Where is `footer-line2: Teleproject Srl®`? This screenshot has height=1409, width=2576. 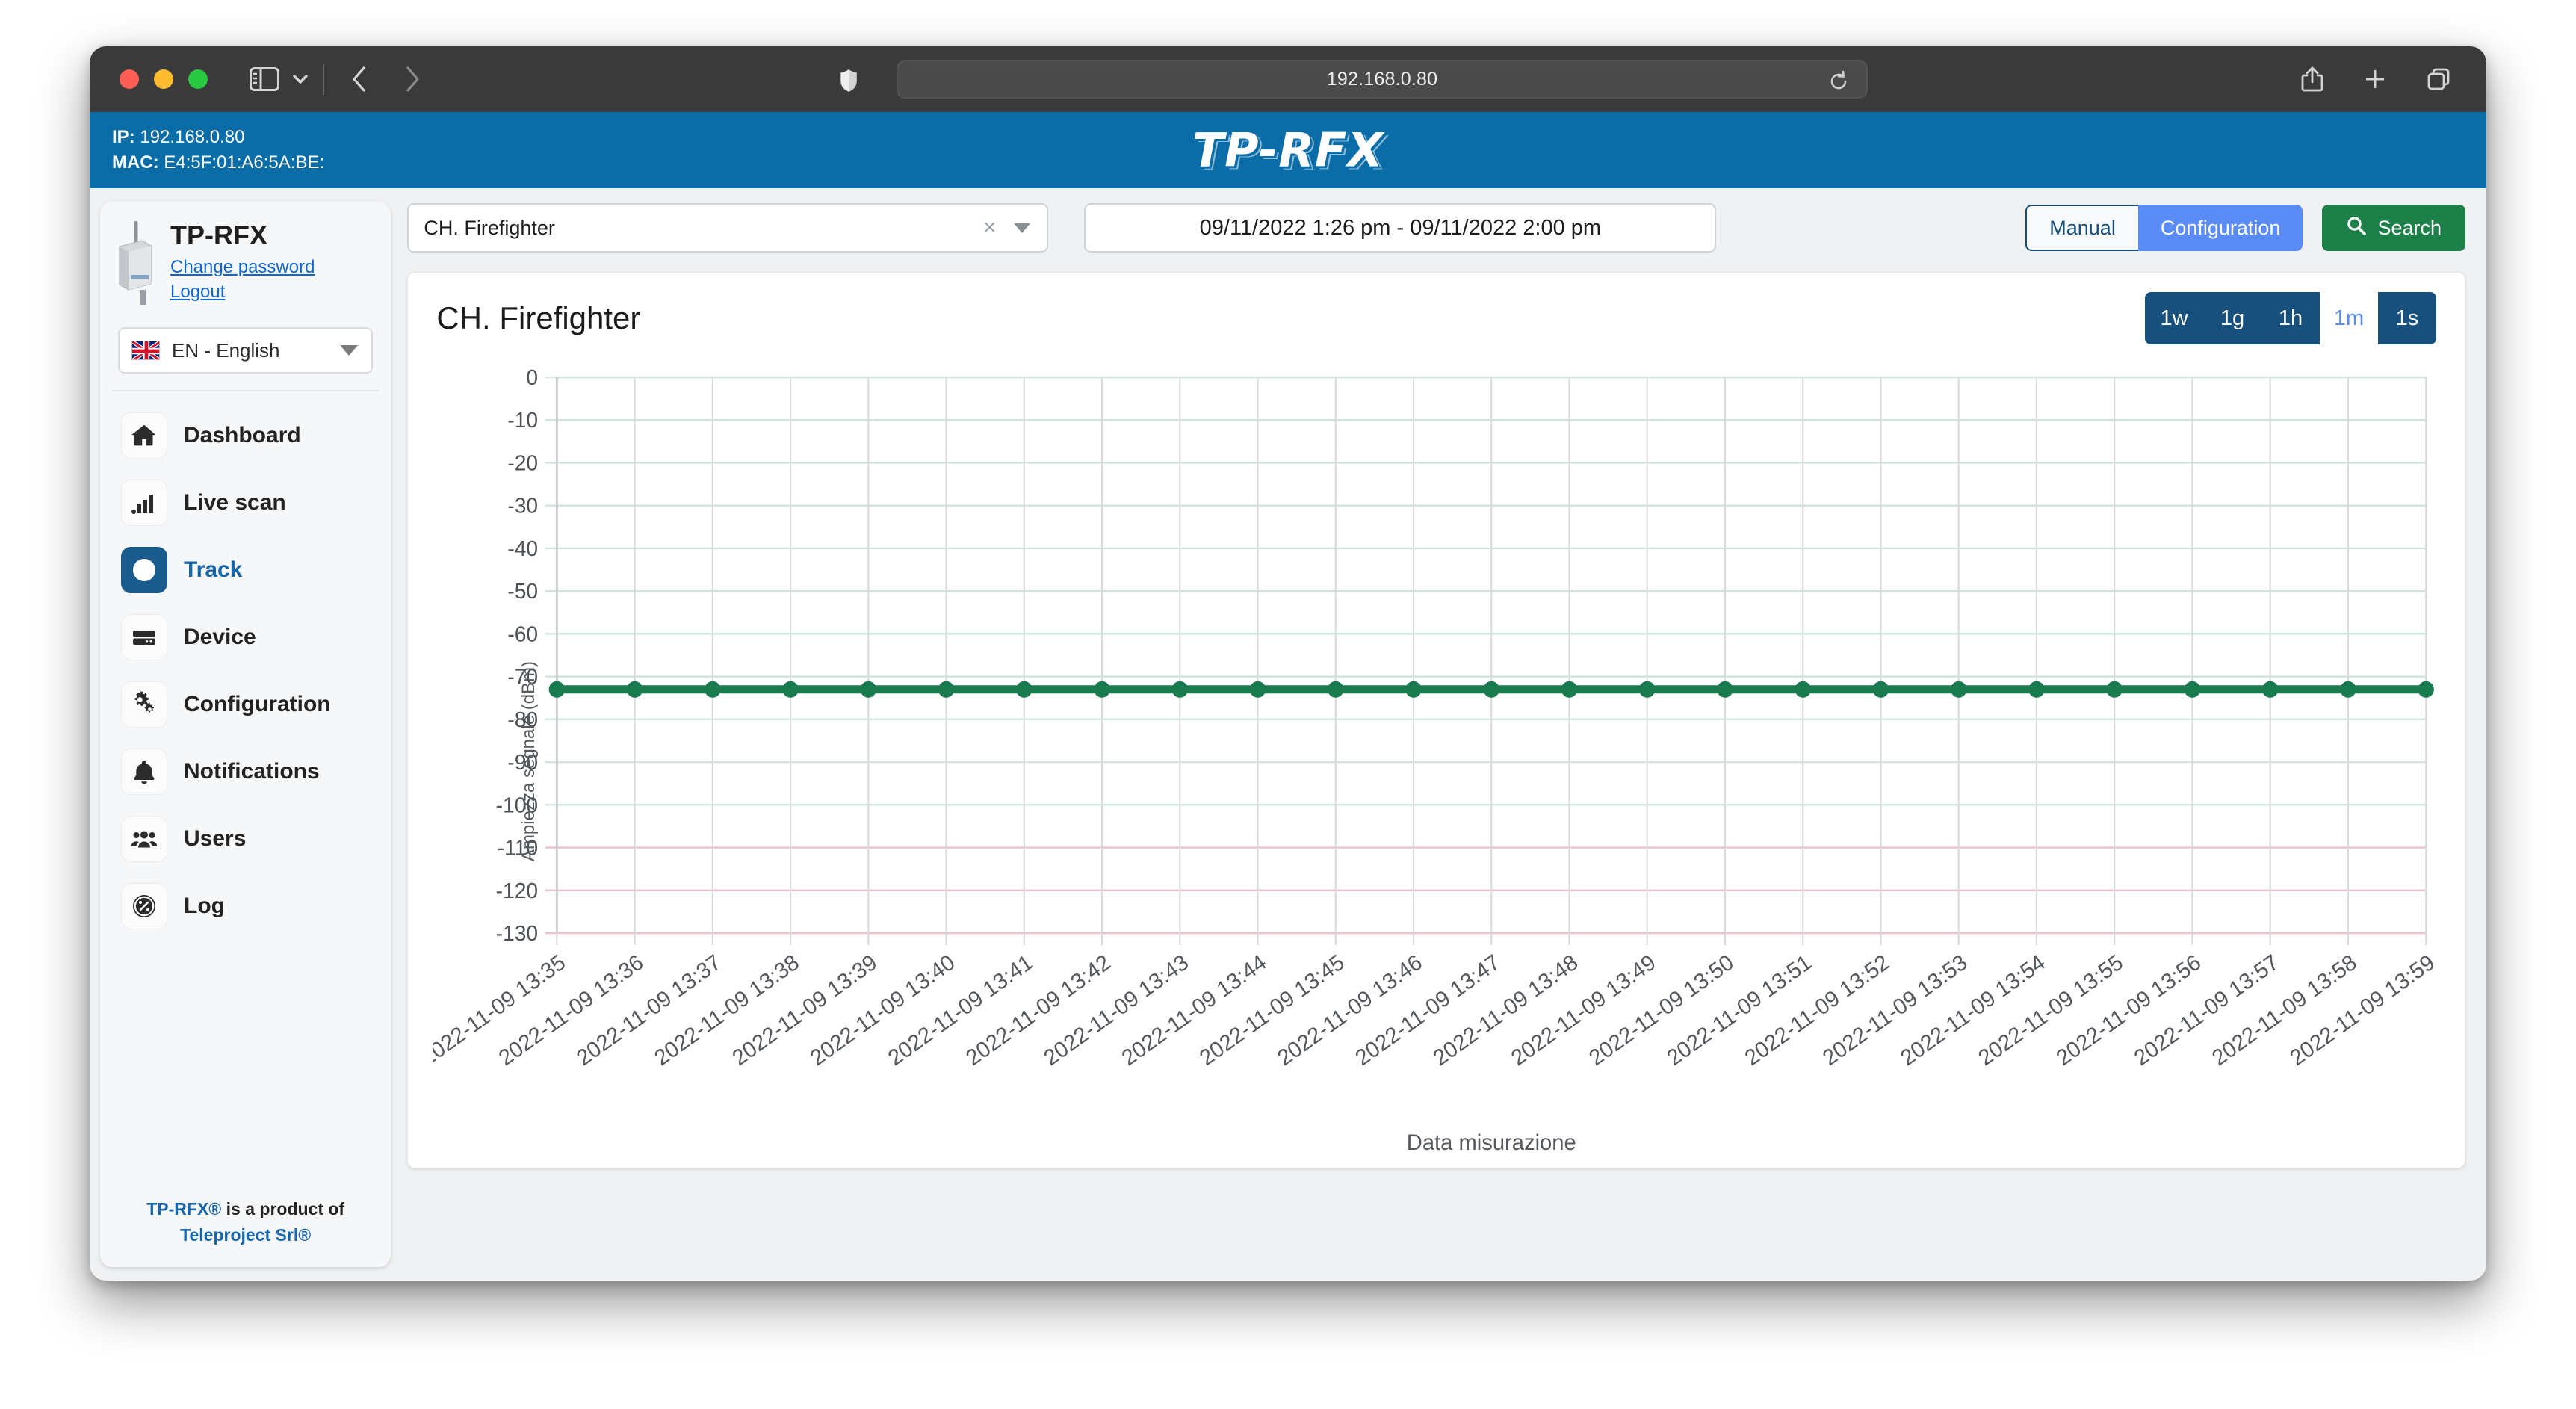 footer-line2: Teleproject Srl® is located at coordinates (246, 1234).